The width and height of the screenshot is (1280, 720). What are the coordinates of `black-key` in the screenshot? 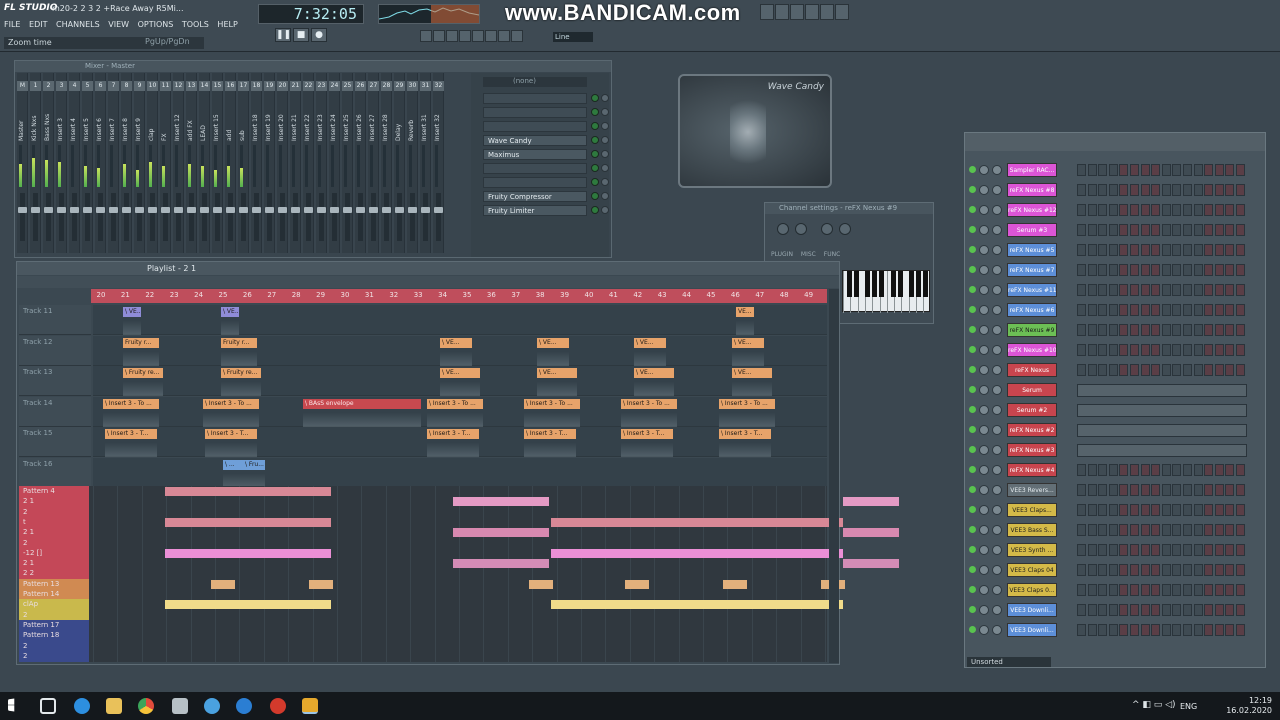 It's located at (849, 284).